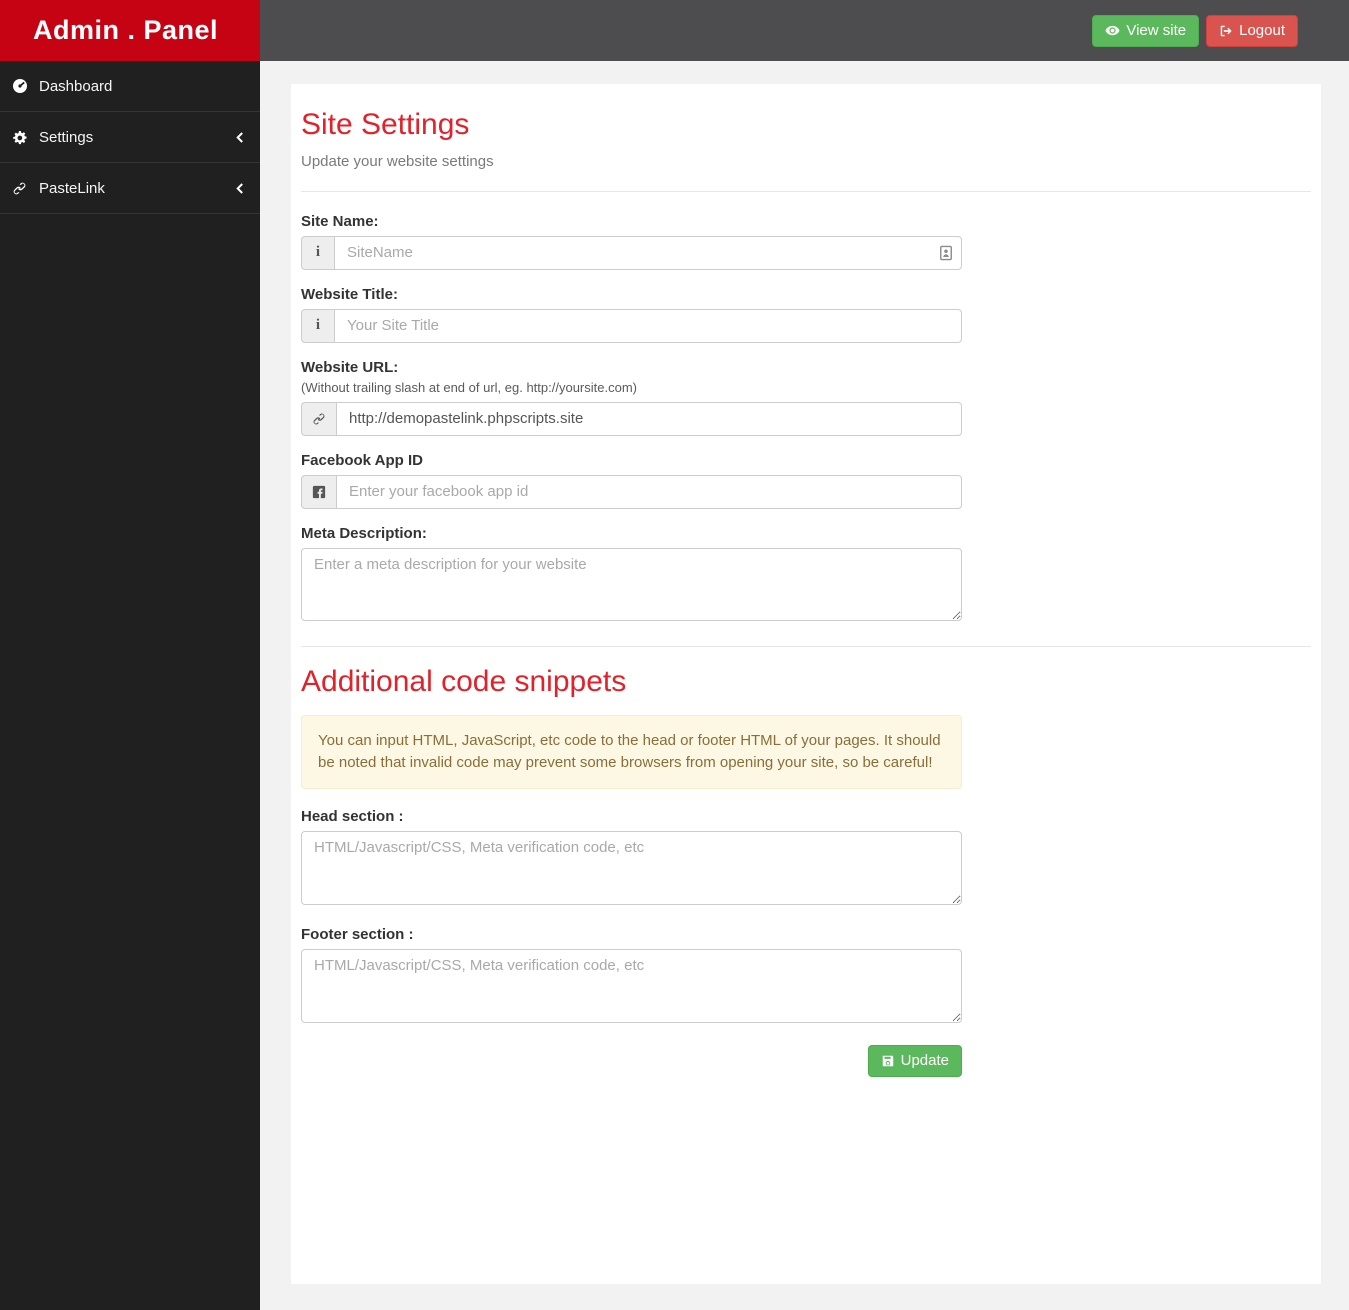 This screenshot has width=1349, height=1310. Describe the element at coordinates (1262, 30) in the screenshot. I see `logout-label: Logout` at that location.